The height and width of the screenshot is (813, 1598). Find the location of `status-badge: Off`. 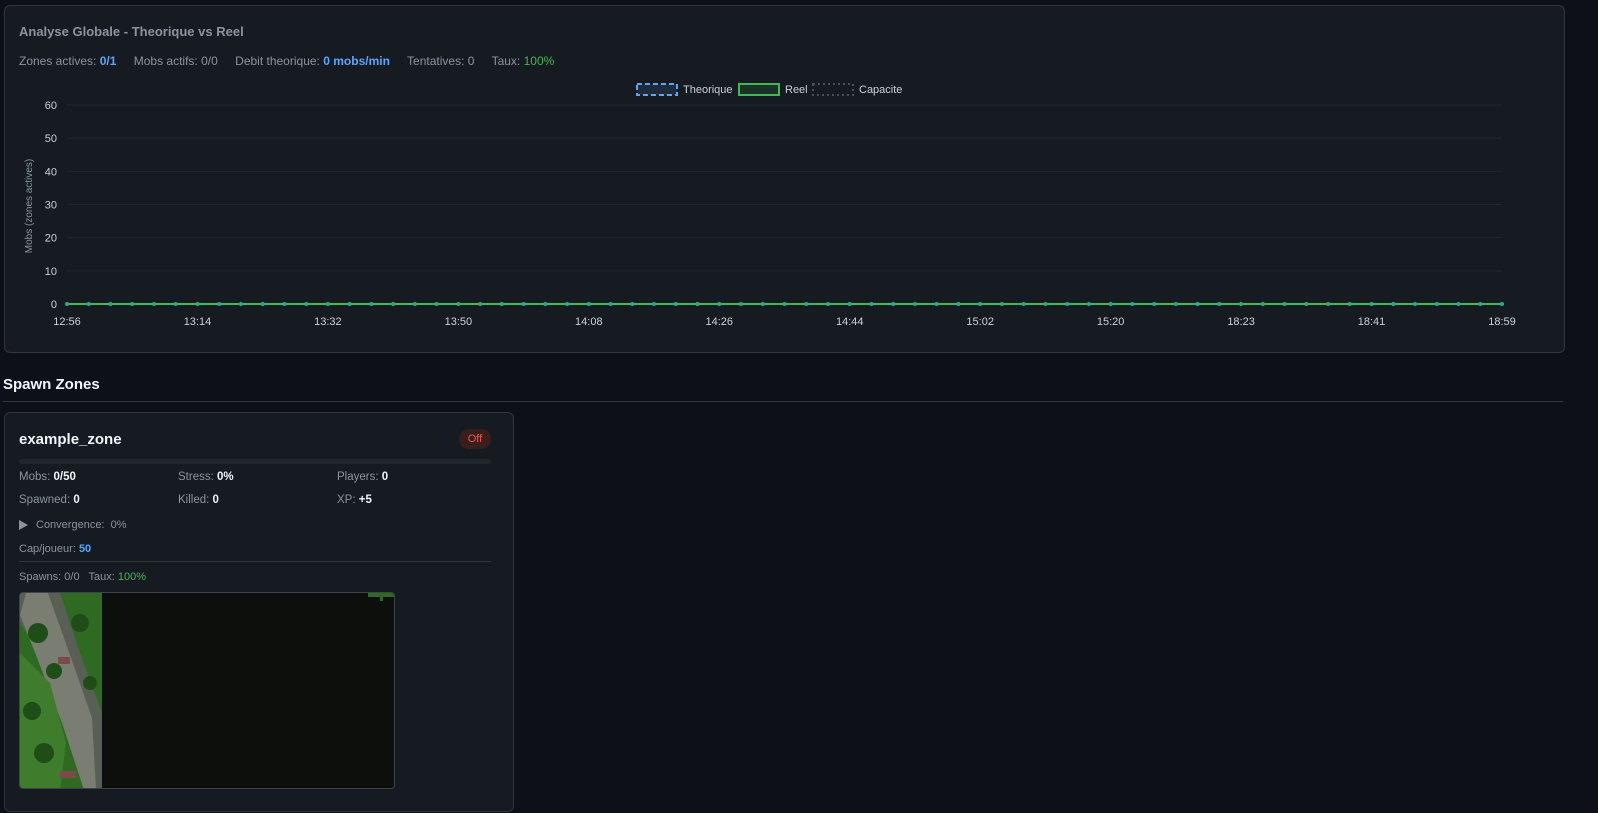

status-badge: Off is located at coordinates (475, 439).